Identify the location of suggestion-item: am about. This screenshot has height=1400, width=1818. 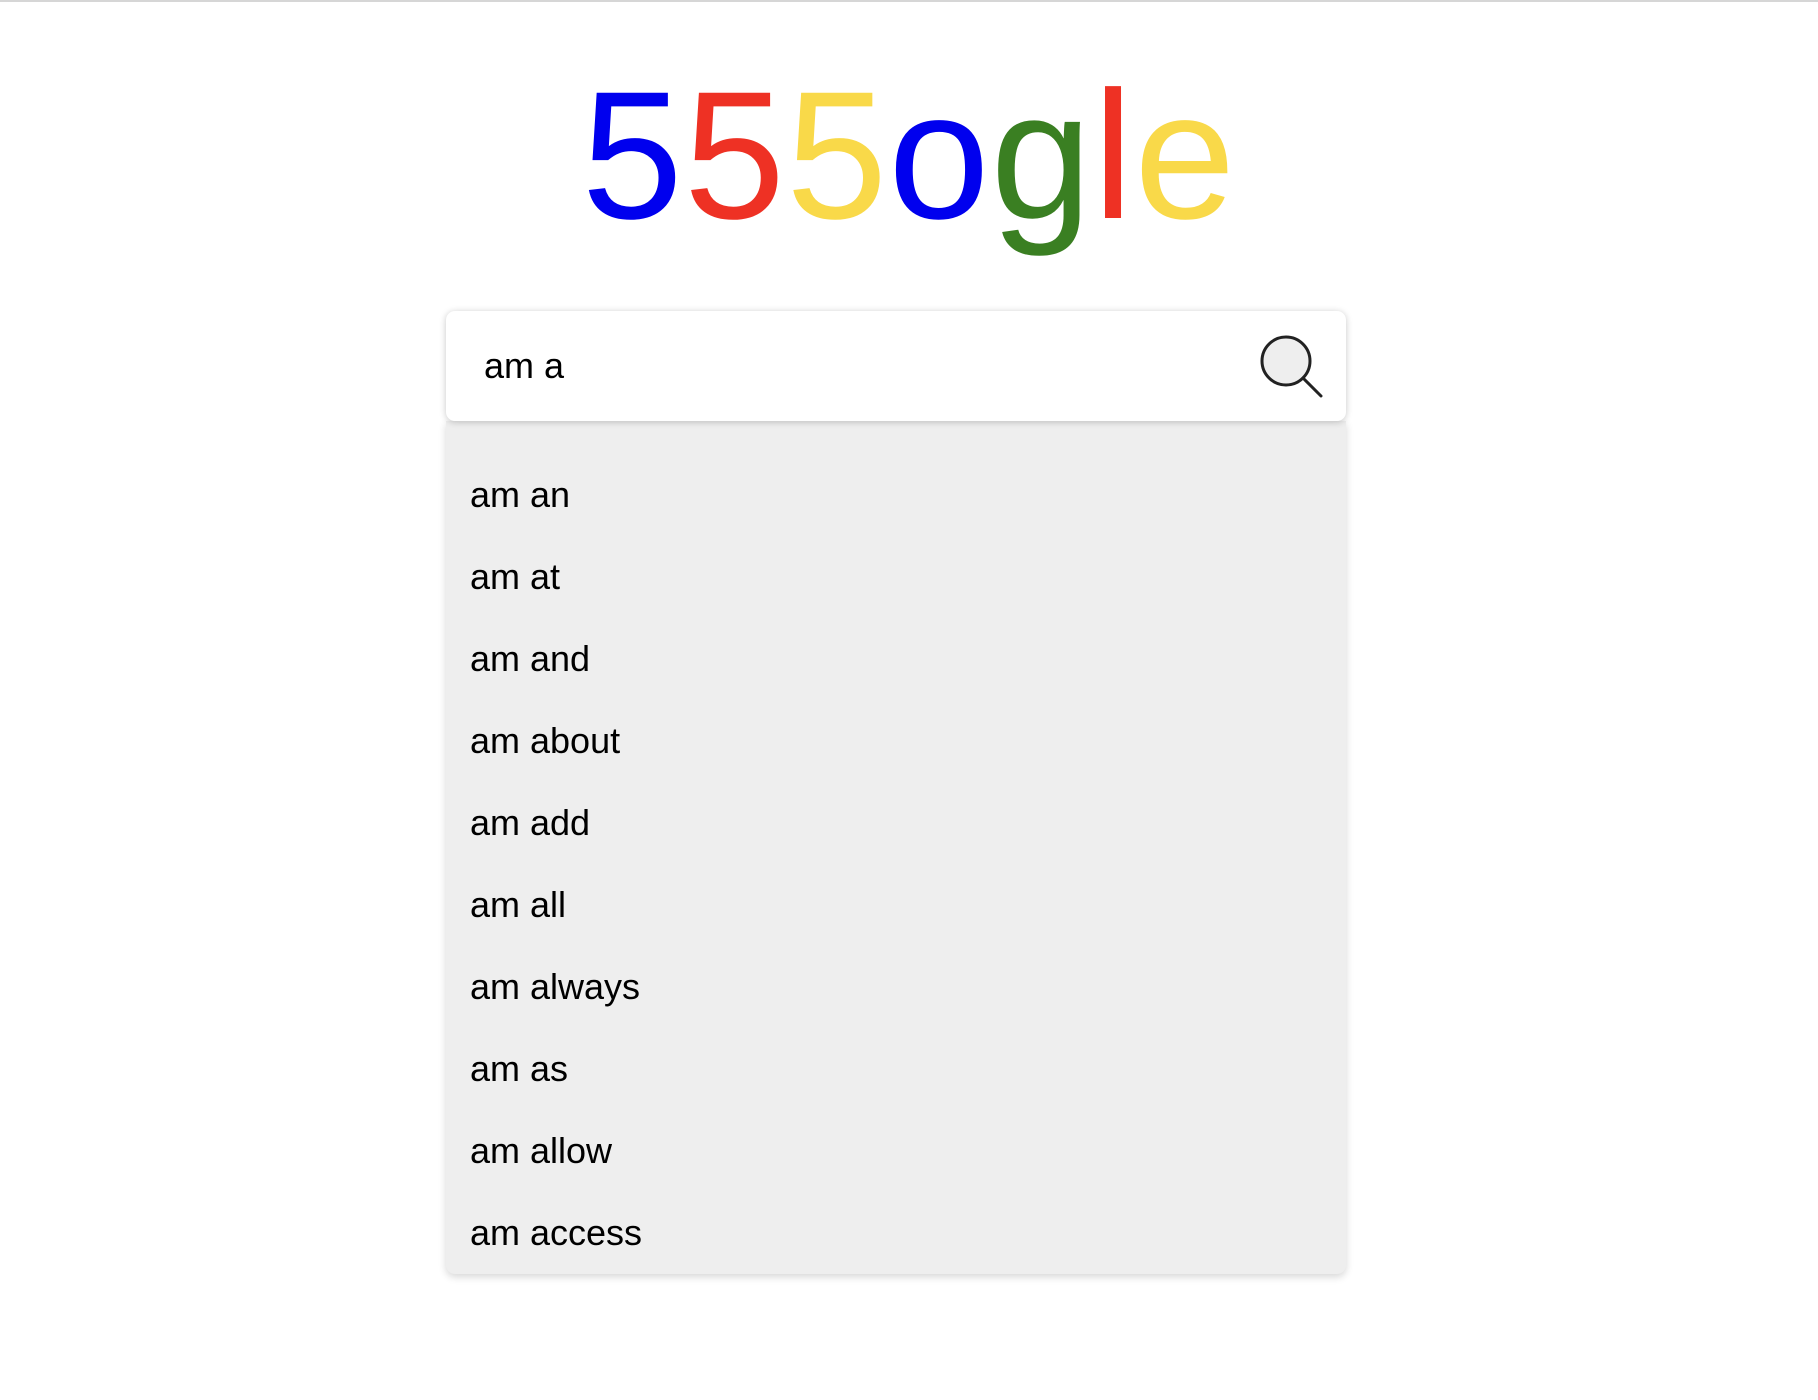
(545, 741).